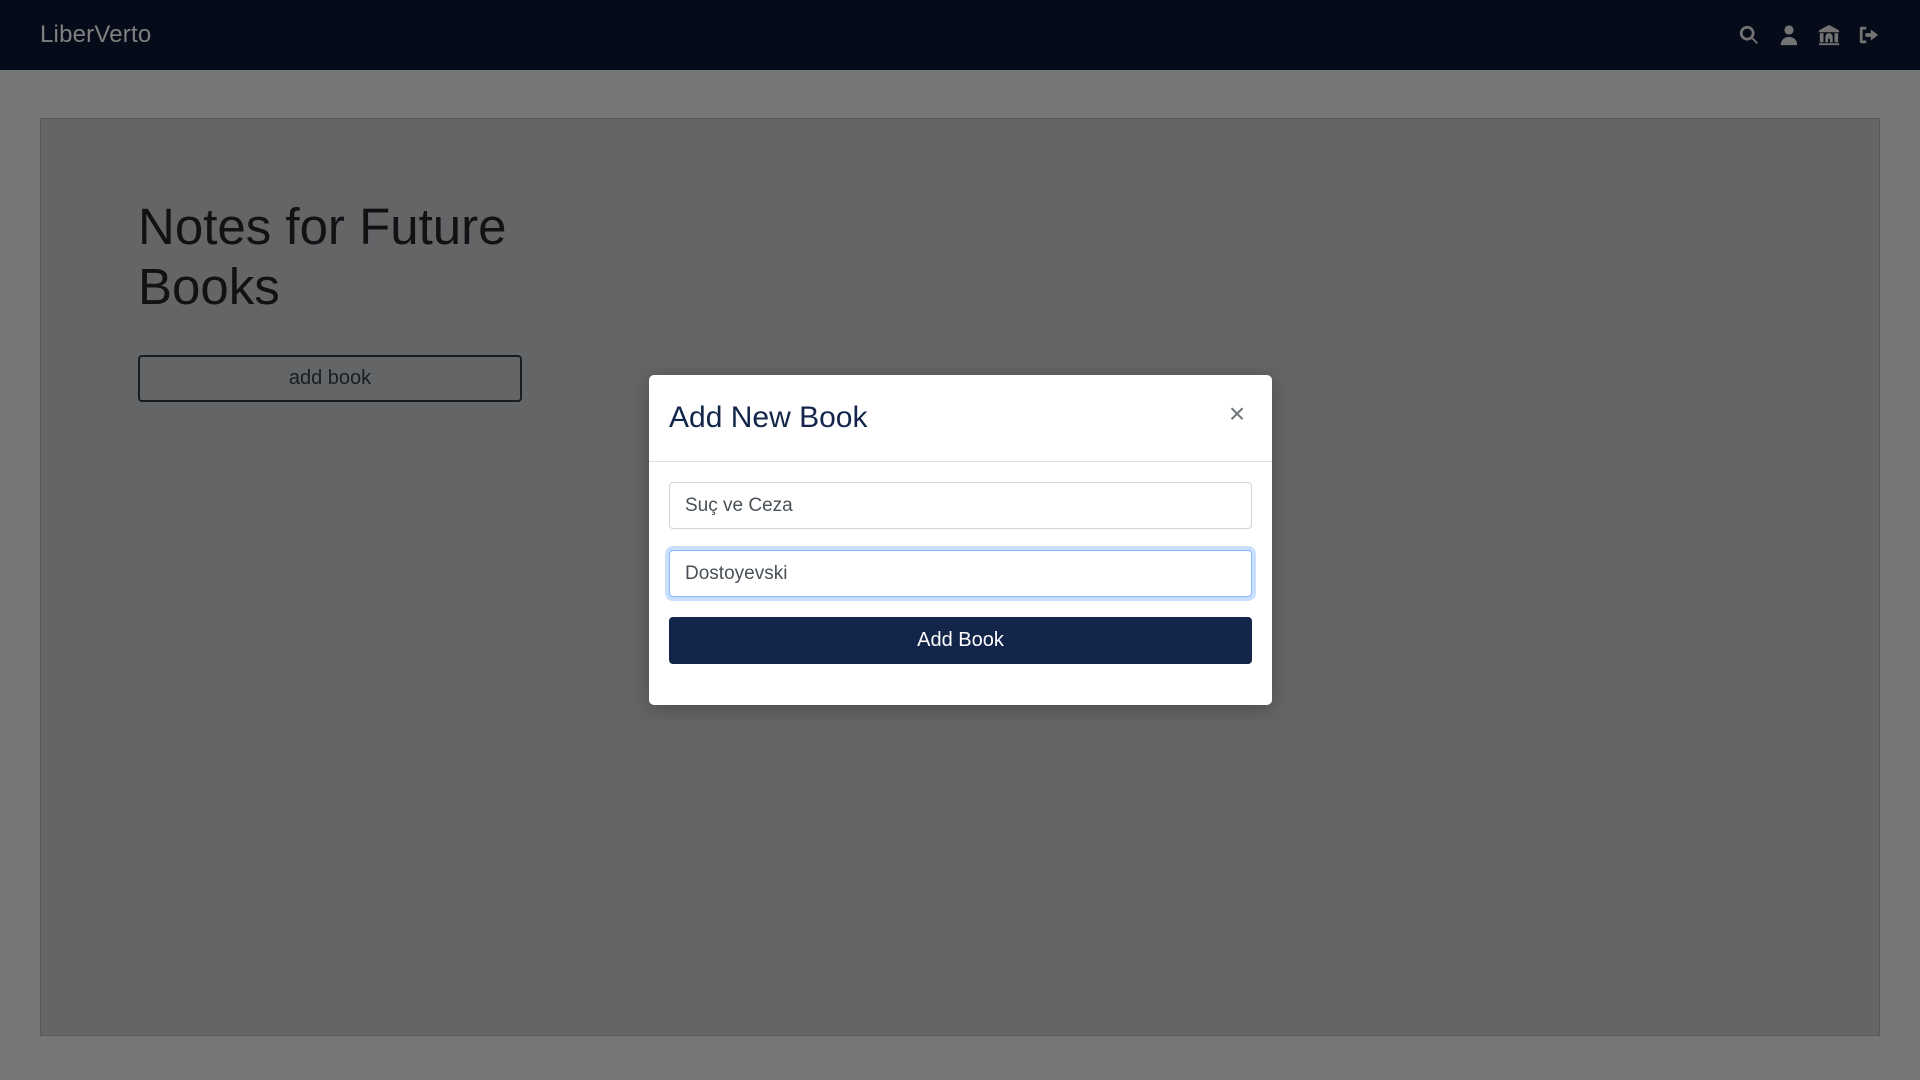 The image size is (1920, 1080). I want to click on book-name-input, so click(960, 505).